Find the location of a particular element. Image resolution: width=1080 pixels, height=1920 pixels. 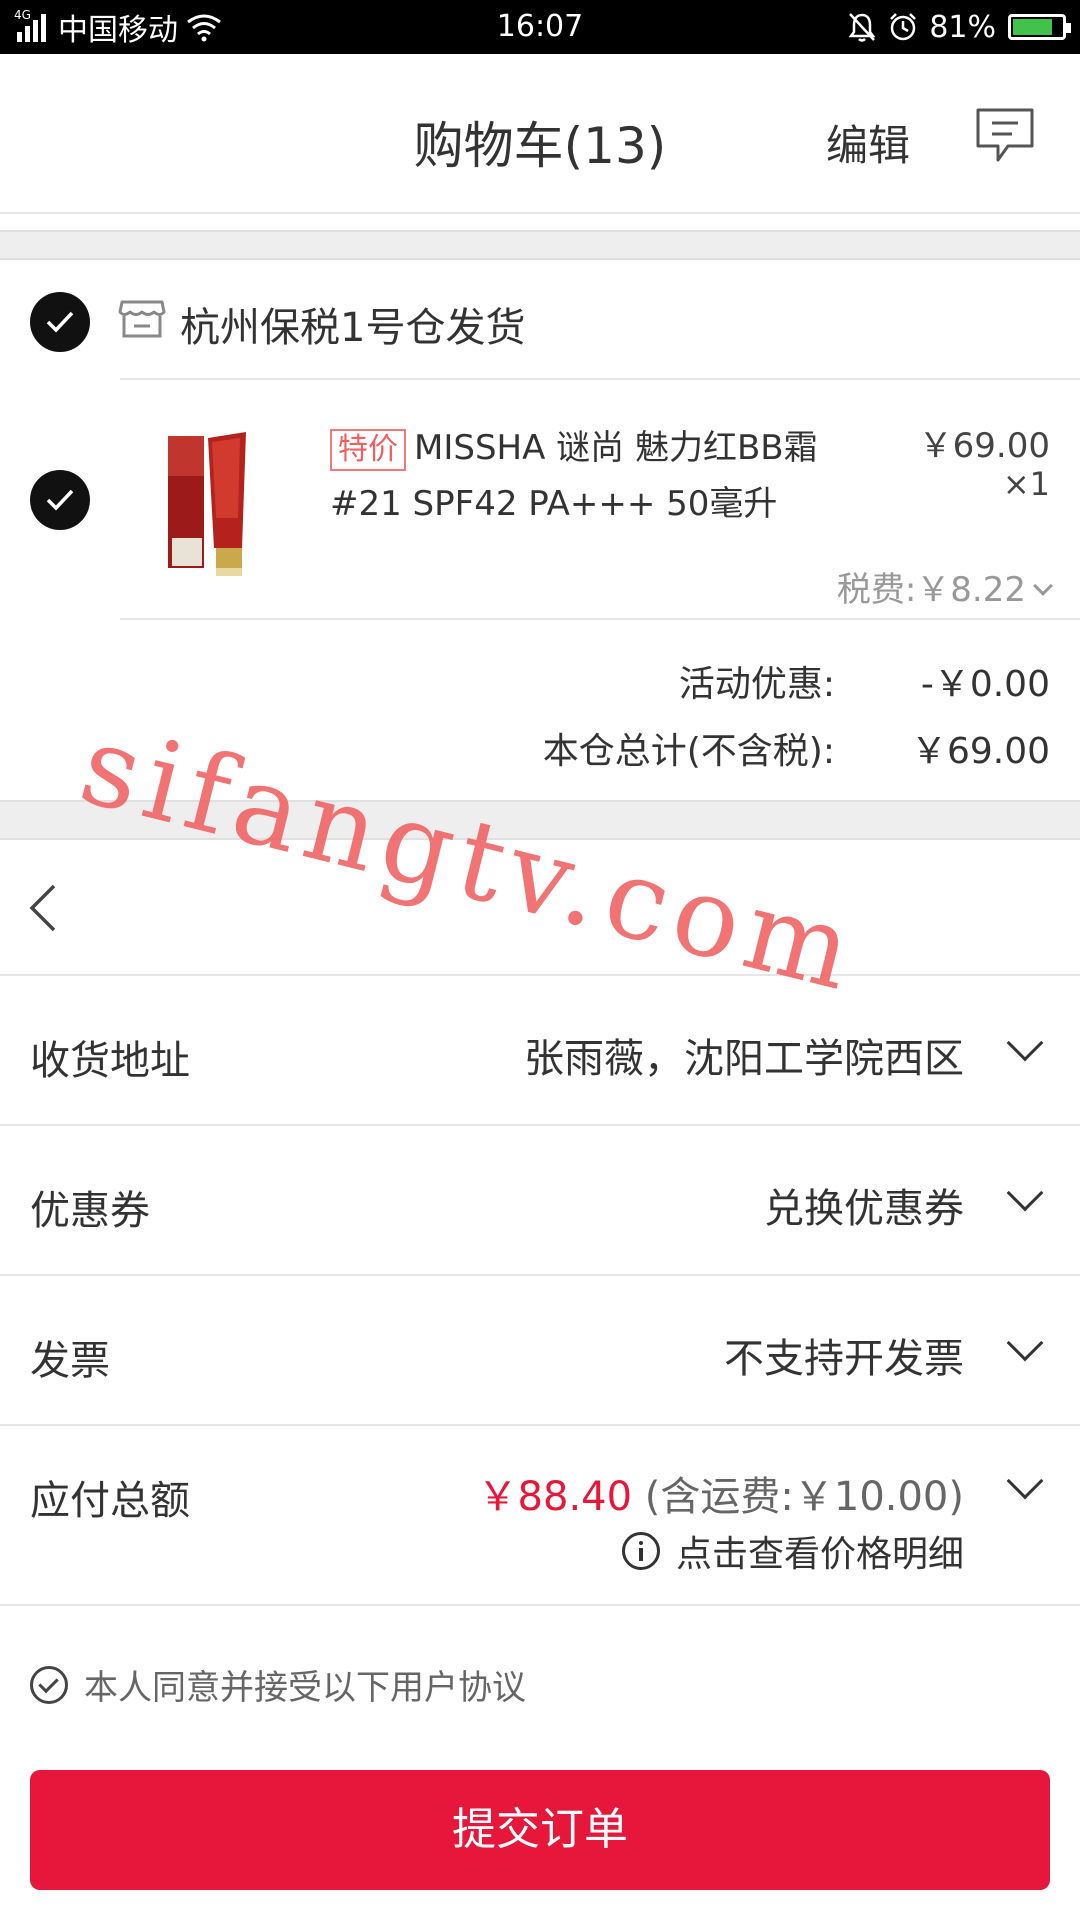

status-bar: 4G 中国移动 16:07 81% is located at coordinates (540, 27).